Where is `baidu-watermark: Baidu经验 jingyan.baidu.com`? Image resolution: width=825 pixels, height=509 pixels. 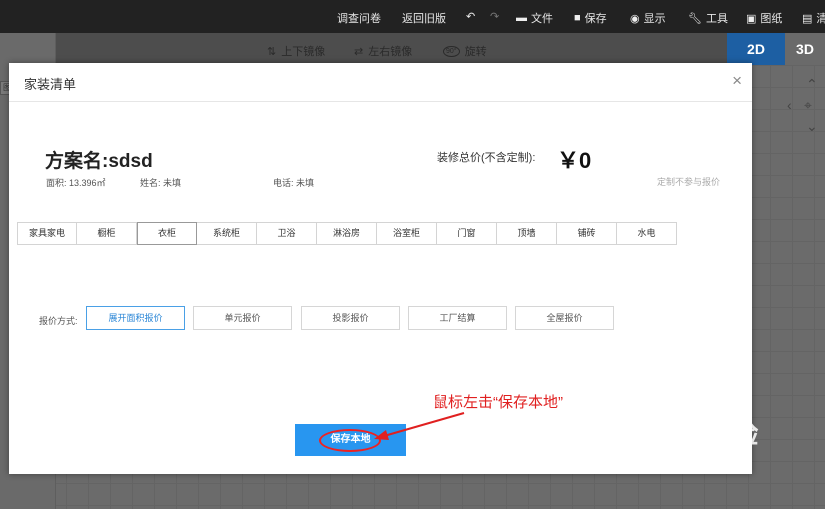
baidu-watermark: Baidu经验 jingyan.baidu.com is located at coordinates (693, 441).